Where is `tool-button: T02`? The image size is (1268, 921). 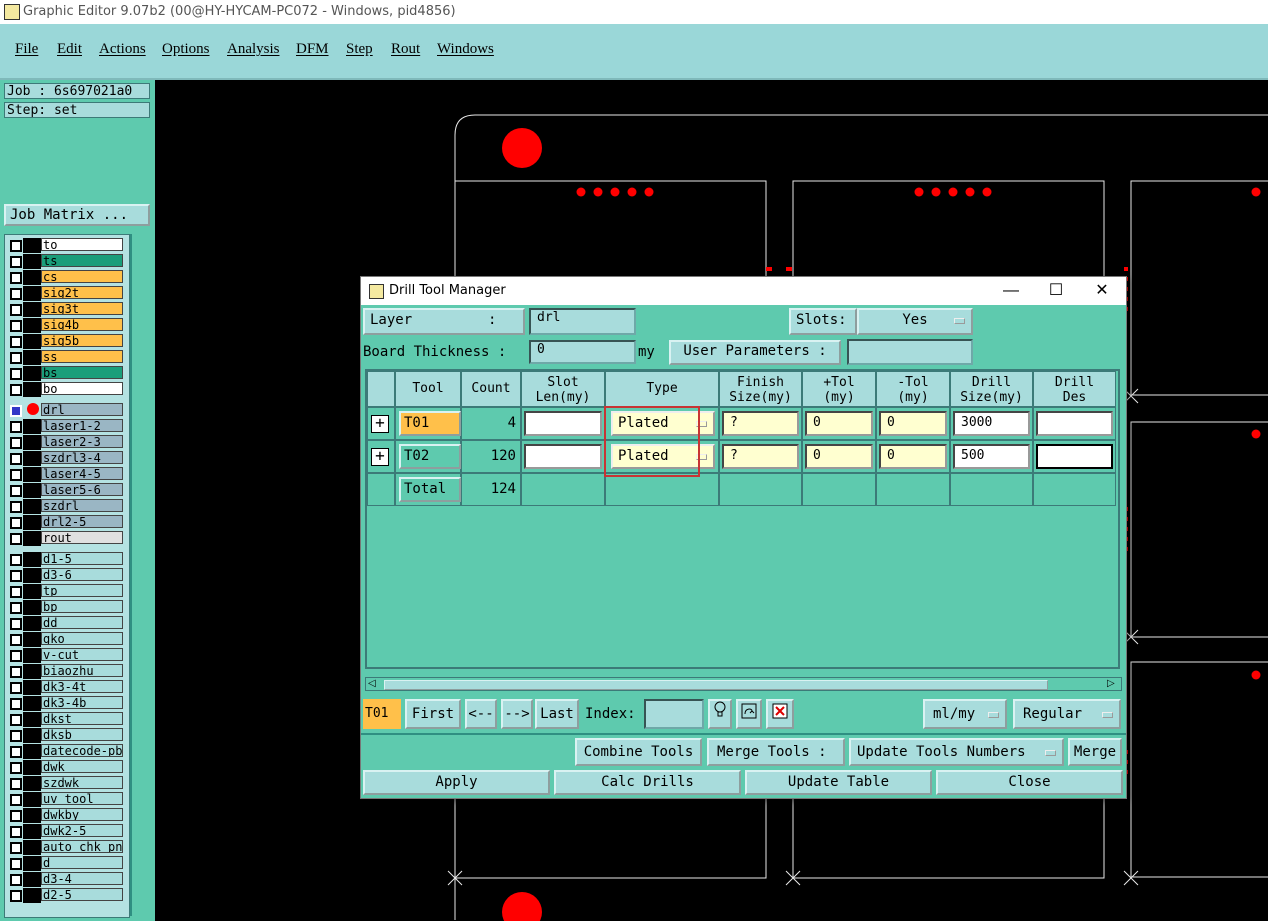 tool-button: T02 is located at coordinates (430, 456).